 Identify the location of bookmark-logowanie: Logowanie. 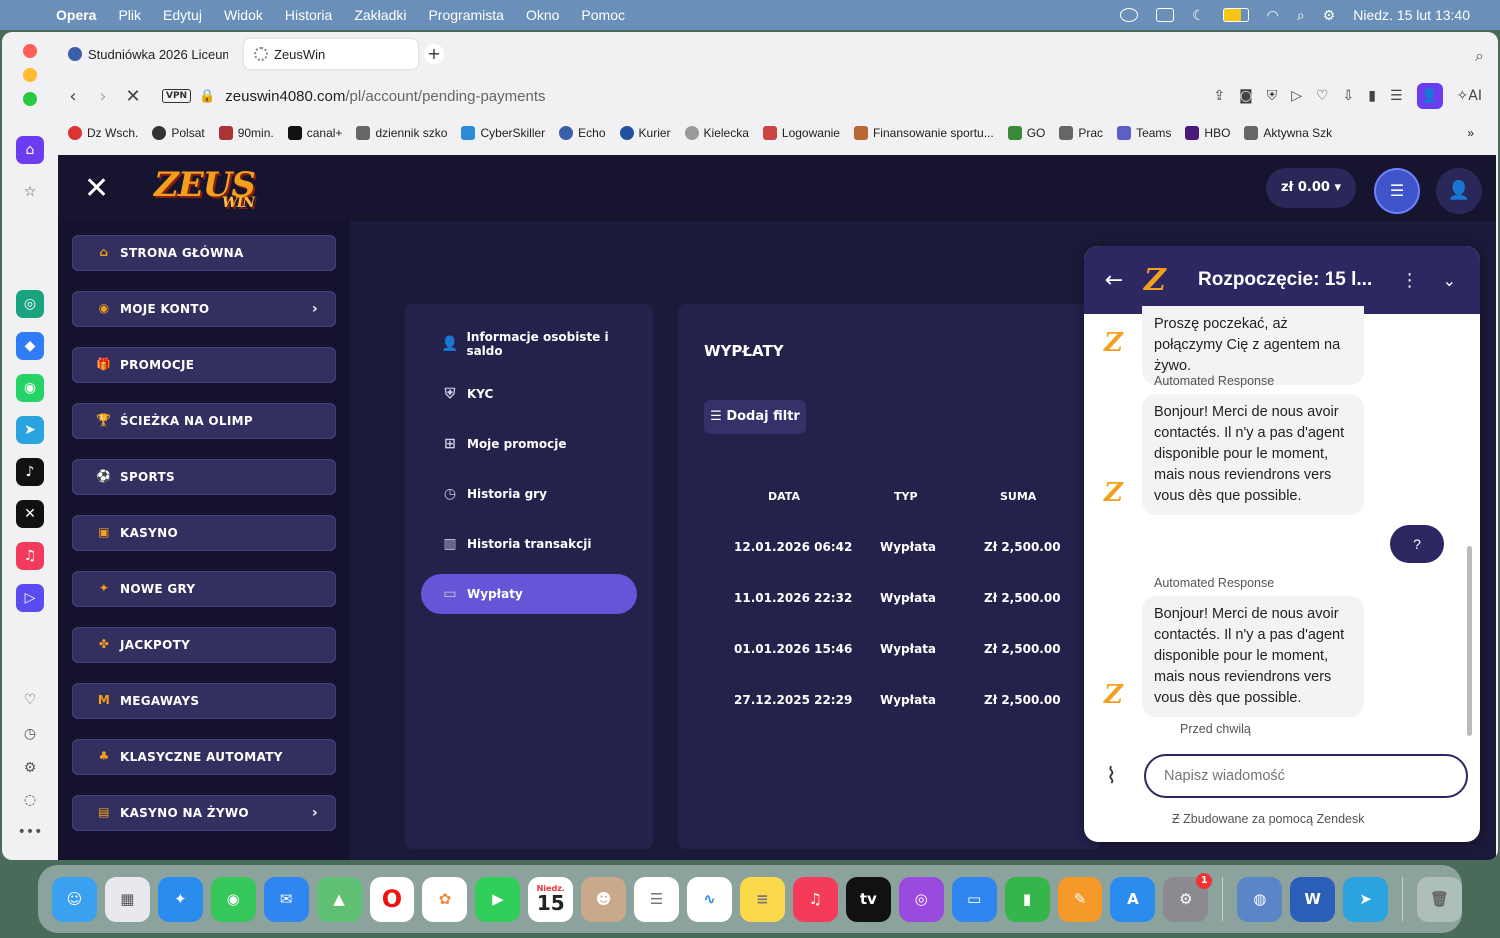
(801, 133).